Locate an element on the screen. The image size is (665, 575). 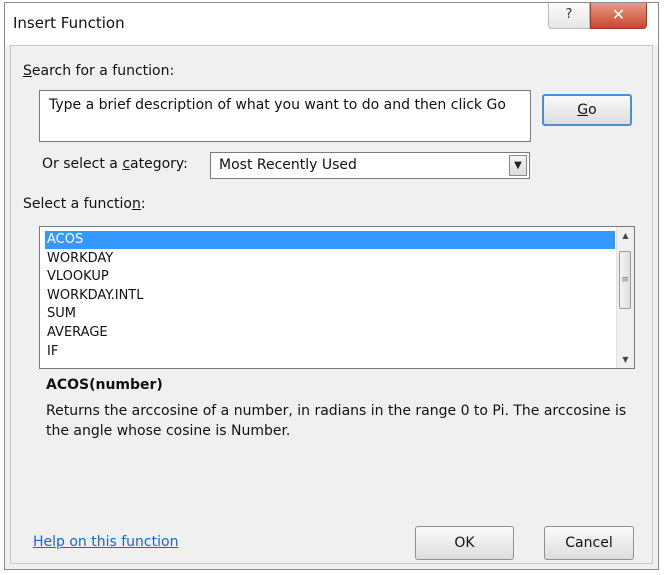
function-label-rest: : is located at coordinates (143, 204).